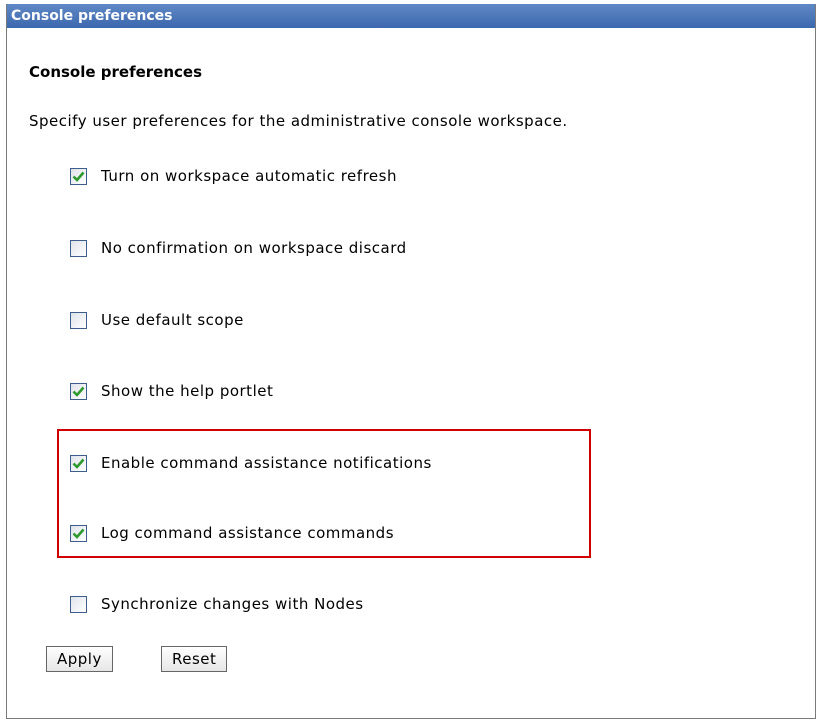  Describe the element at coordinates (78, 320) in the screenshot. I see `checkbox-default-scope` at that location.